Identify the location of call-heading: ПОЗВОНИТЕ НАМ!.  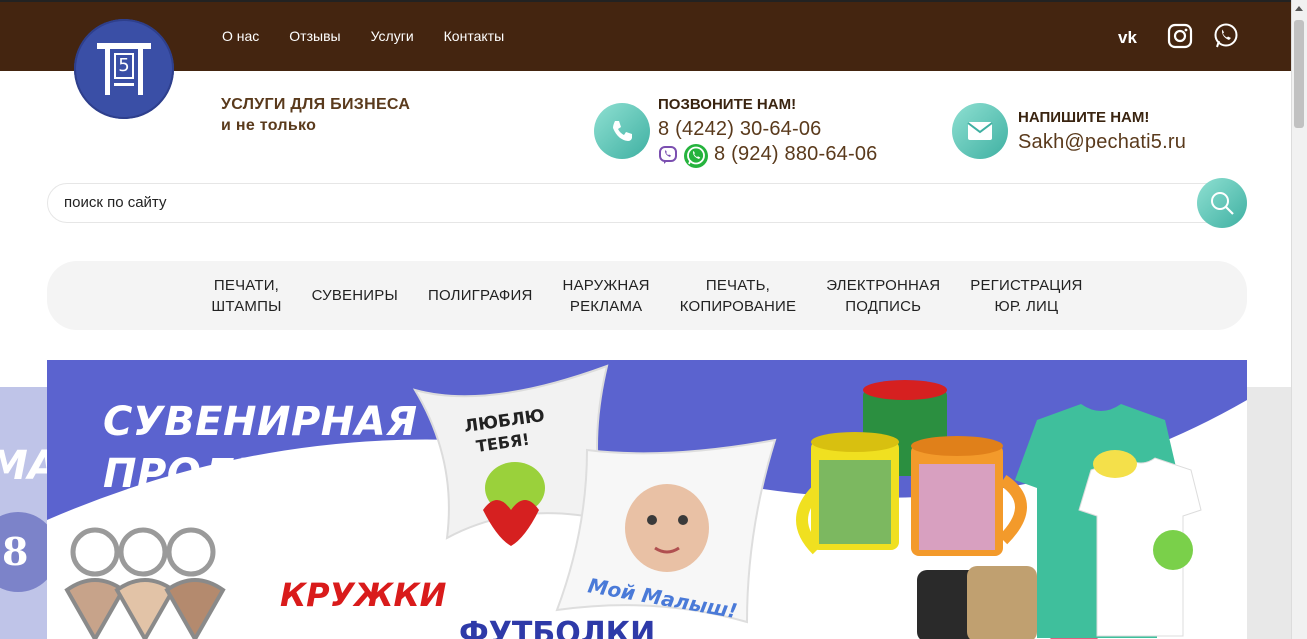
(727, 104).